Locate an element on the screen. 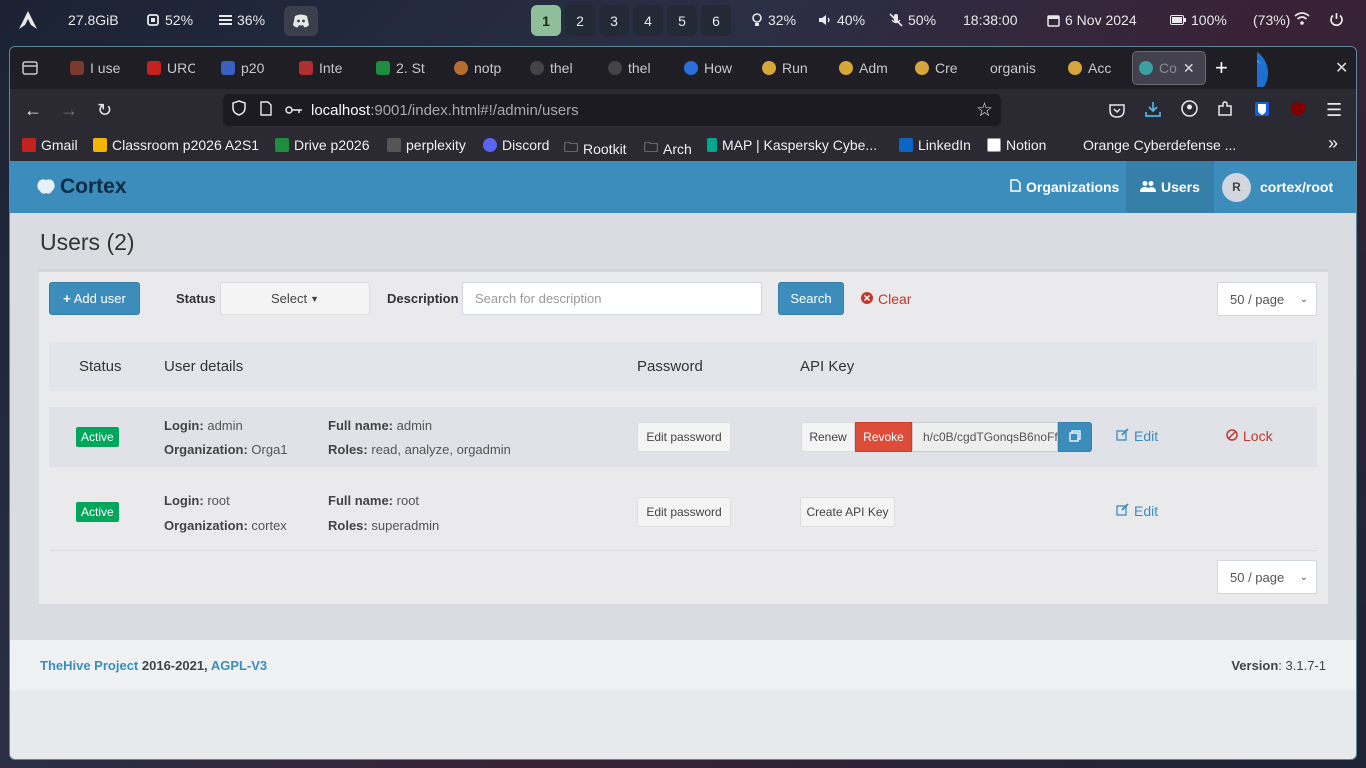 The image size is (1366, 768). create-api-key-button: Create API Key is located at coordinates (847, 512).